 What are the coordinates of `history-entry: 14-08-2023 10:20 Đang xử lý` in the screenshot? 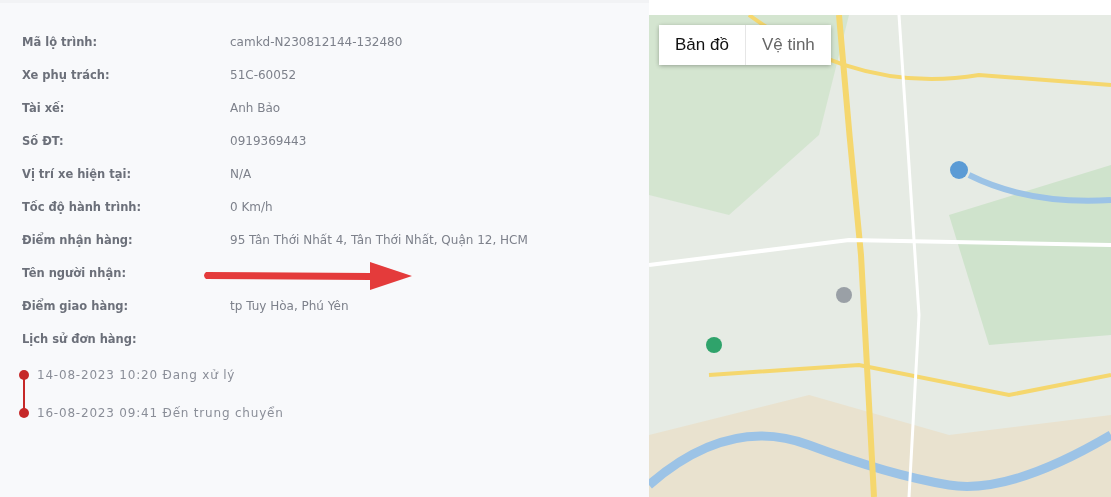 It's located at (136, 375).